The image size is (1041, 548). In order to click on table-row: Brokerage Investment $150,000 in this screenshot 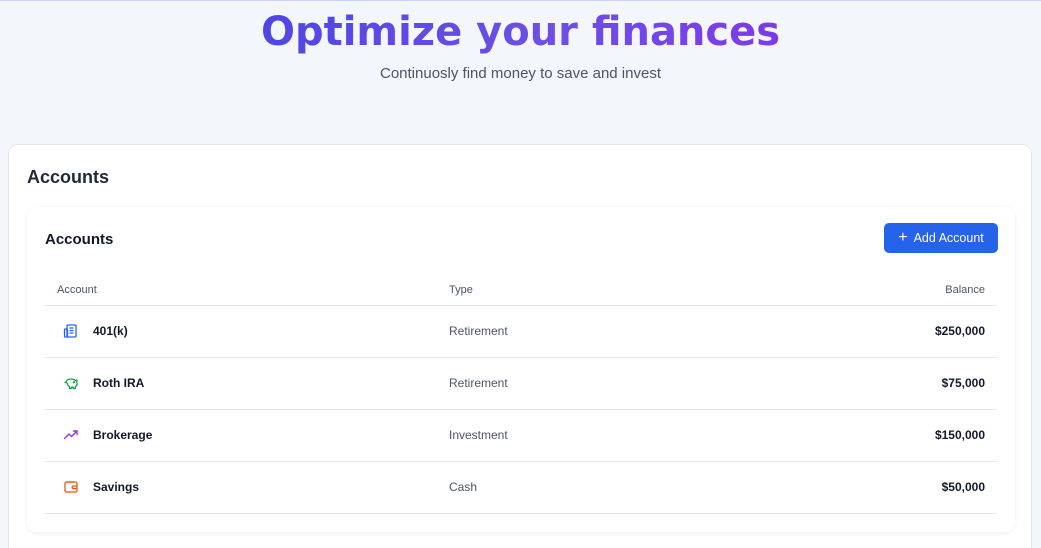, I will do `click(521, 435)`.